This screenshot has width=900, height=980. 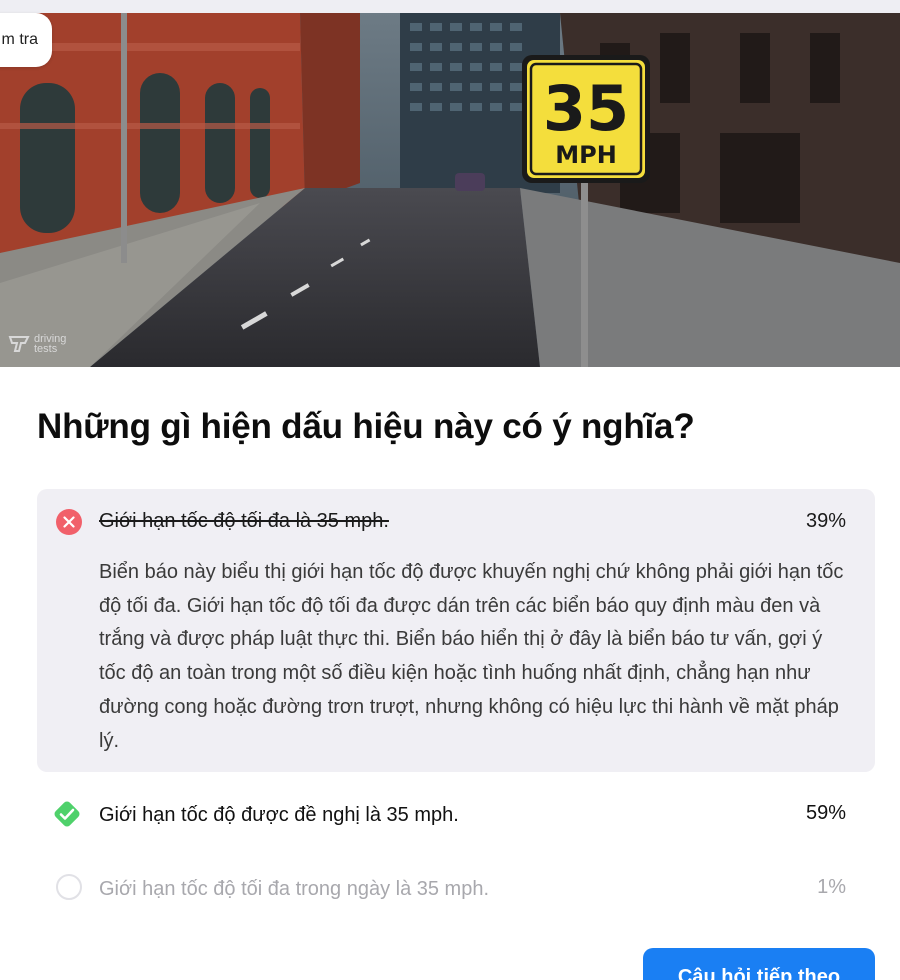 What do you see at coordinates (366, 426) in the screenshot?
I see `question-title: Những gì hiện dấu hiệu này có ý nghĩa?` at bounding box center [366, 426].